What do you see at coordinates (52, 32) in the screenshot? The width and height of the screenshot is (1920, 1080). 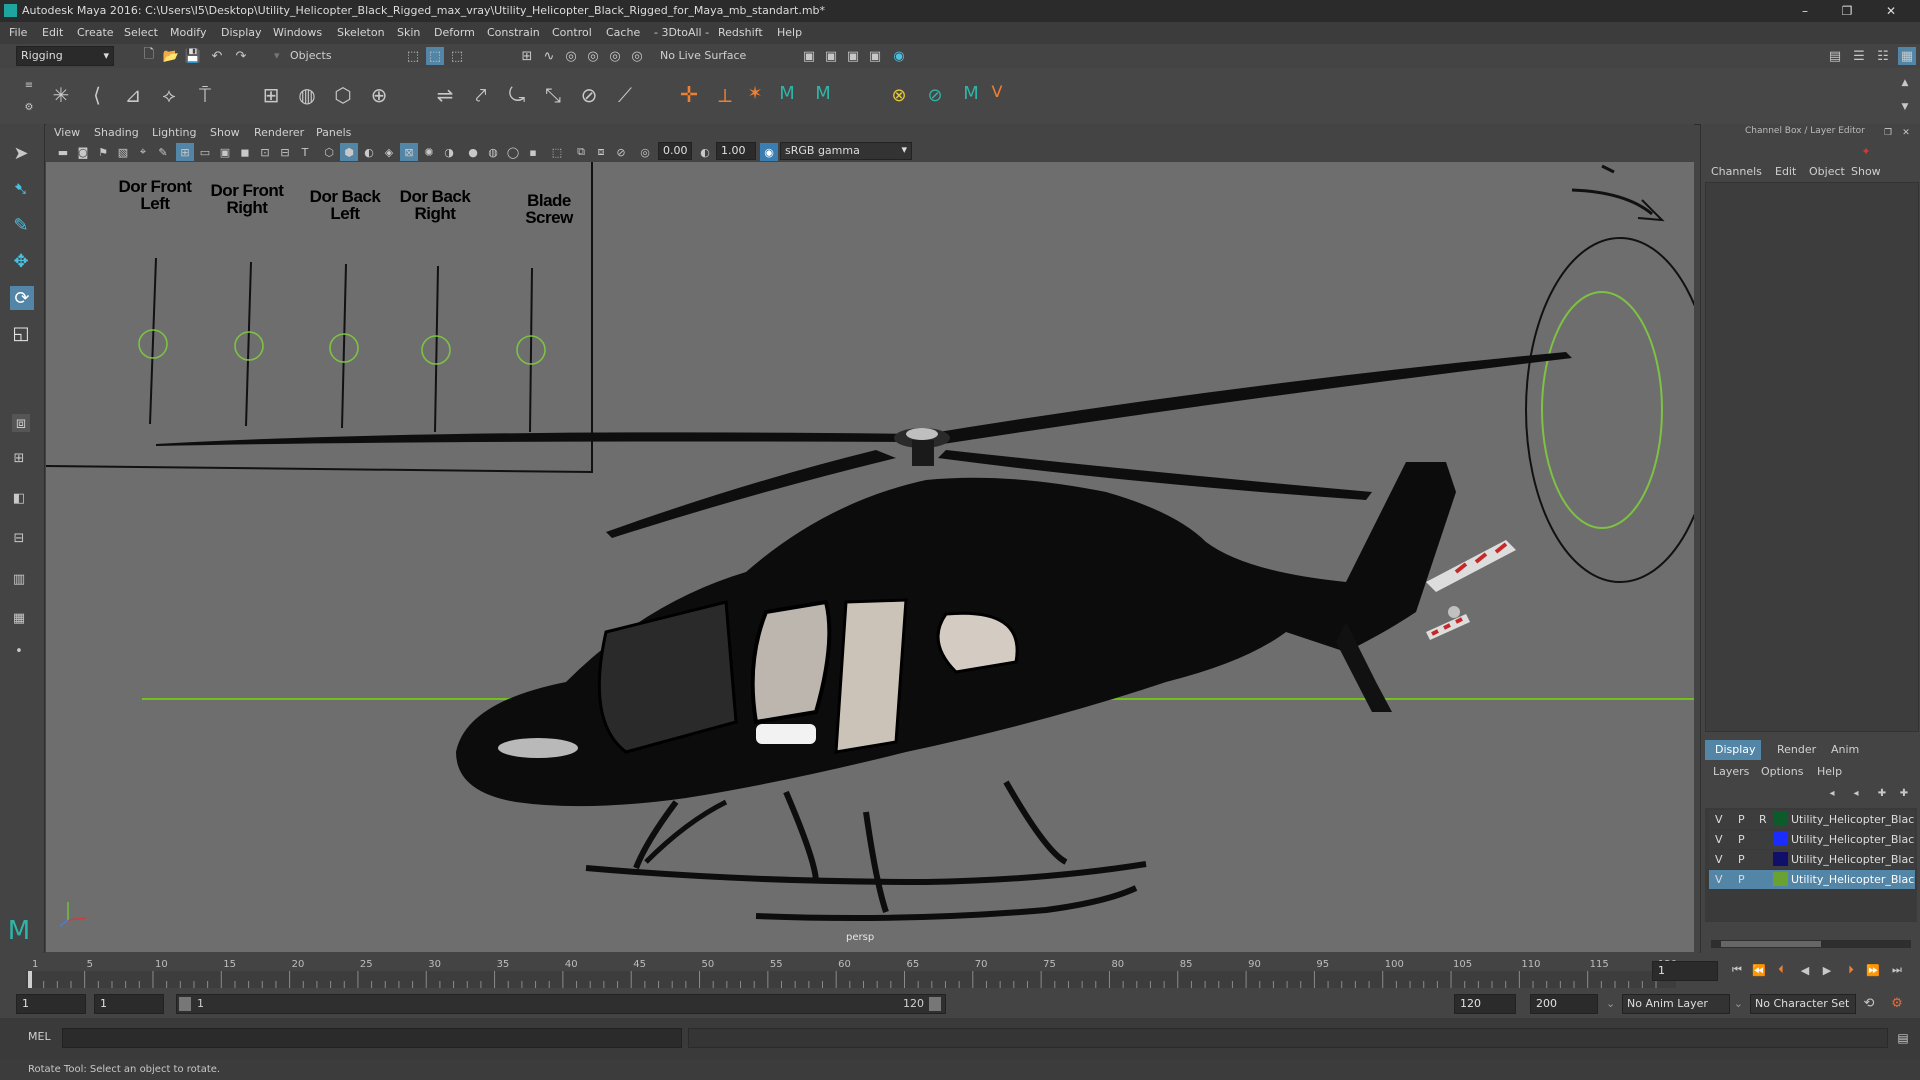 I see `menu-edit: Edit` at bounding box center [52, 32].